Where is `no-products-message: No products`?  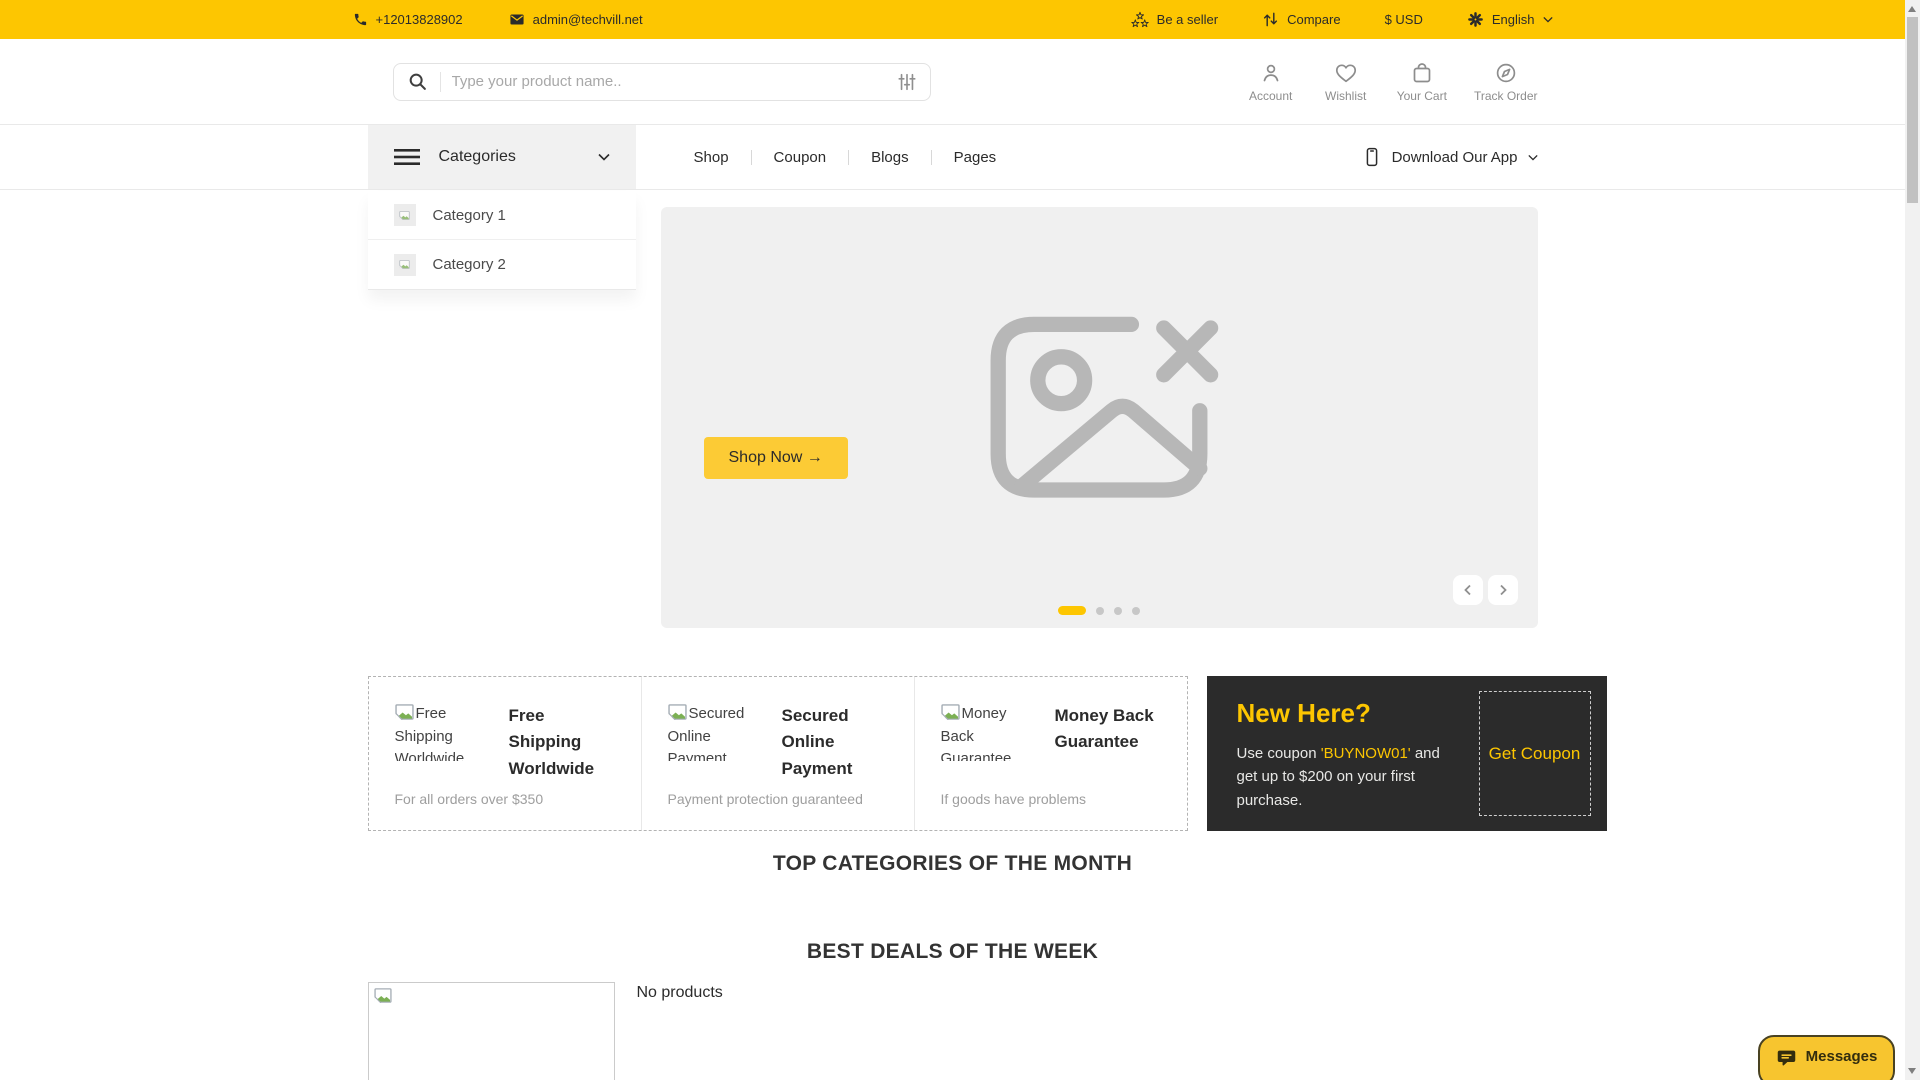 no-products-message: No products is located at coordinates (679, 992).